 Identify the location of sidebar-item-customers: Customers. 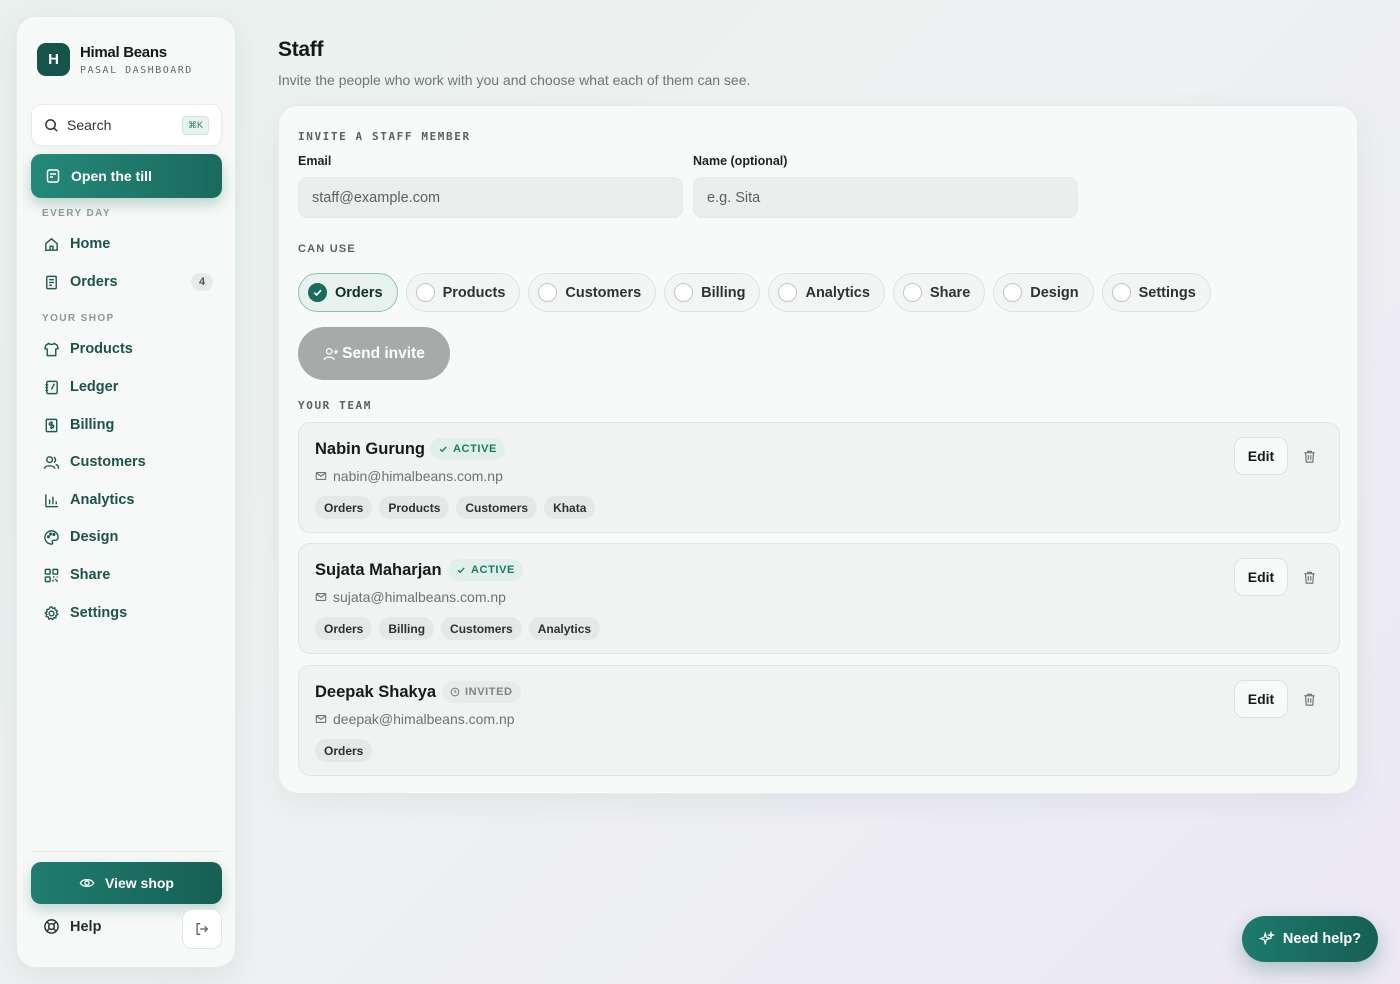
(128, 462).